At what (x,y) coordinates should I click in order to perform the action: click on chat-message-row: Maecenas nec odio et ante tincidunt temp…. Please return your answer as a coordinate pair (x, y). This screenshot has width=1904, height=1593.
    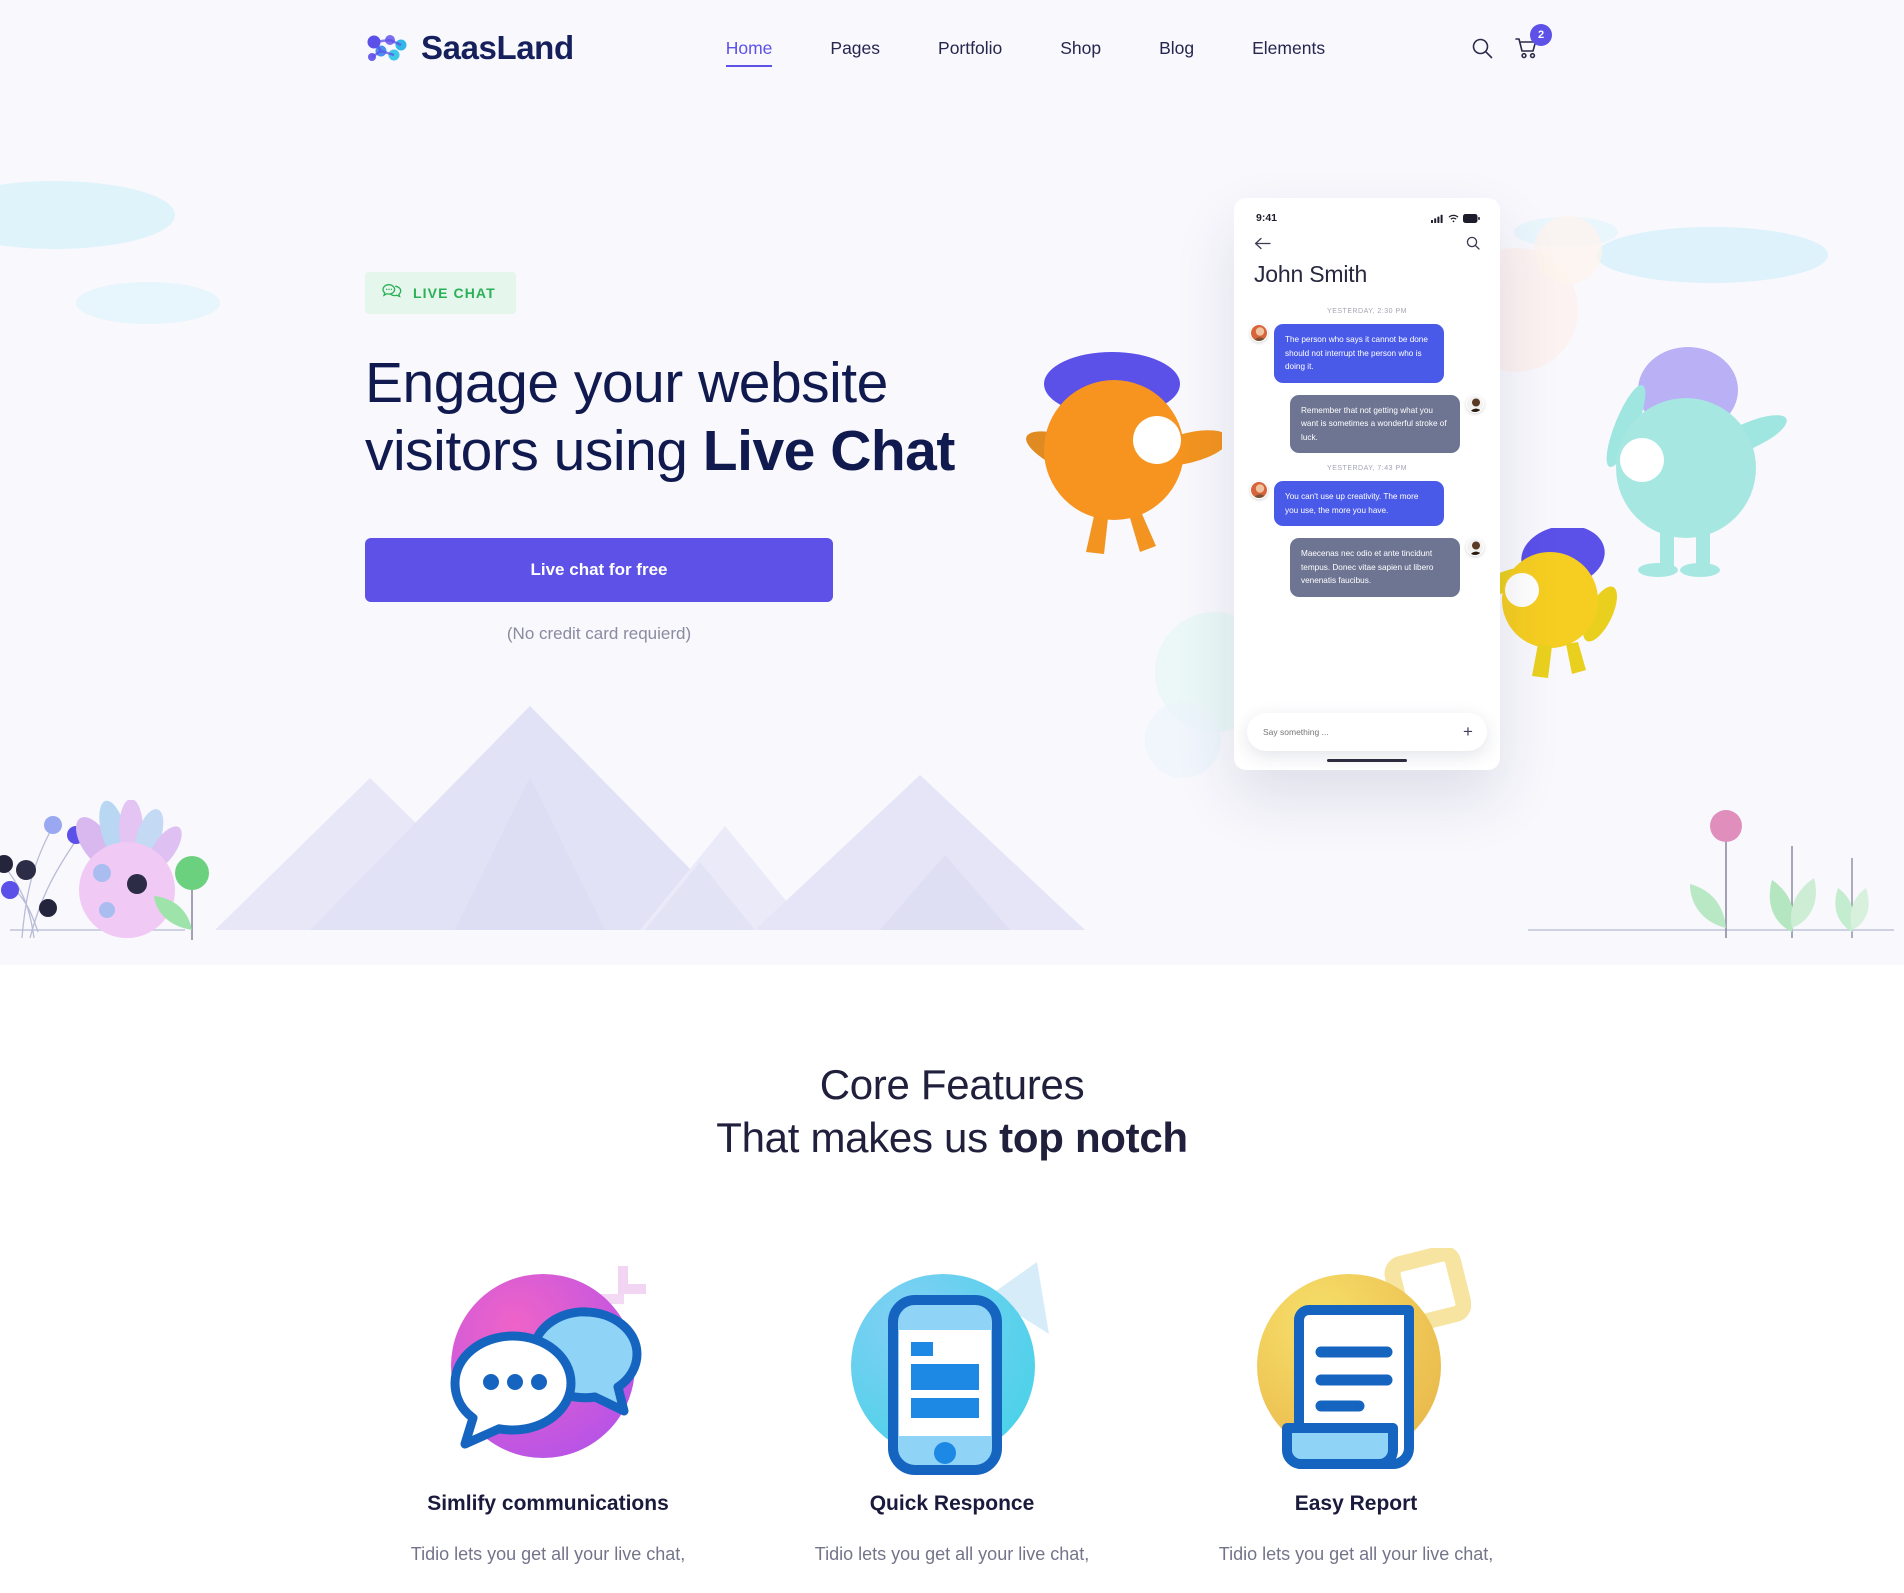
    Looking at the image, I should click on (1367, 567).